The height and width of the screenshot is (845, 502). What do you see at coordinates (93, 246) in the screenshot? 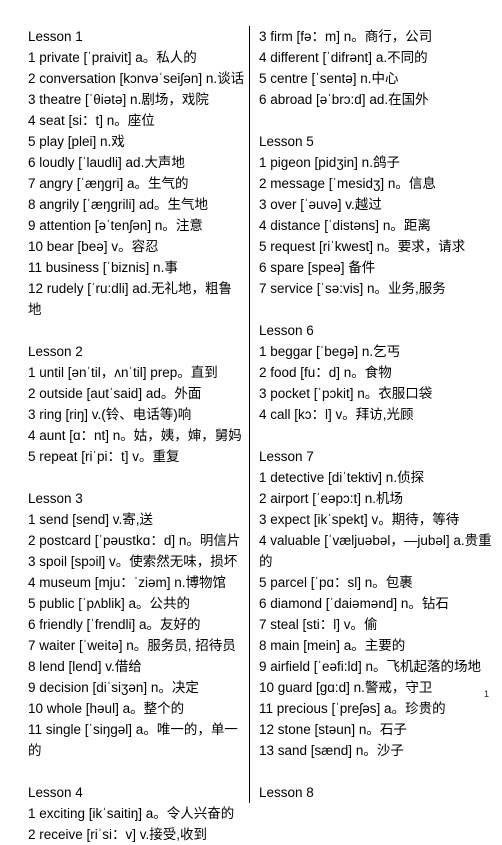
I see `vocabulary-entry: 10 bear [beə] v。容忍` at bounding box center [93, 246].